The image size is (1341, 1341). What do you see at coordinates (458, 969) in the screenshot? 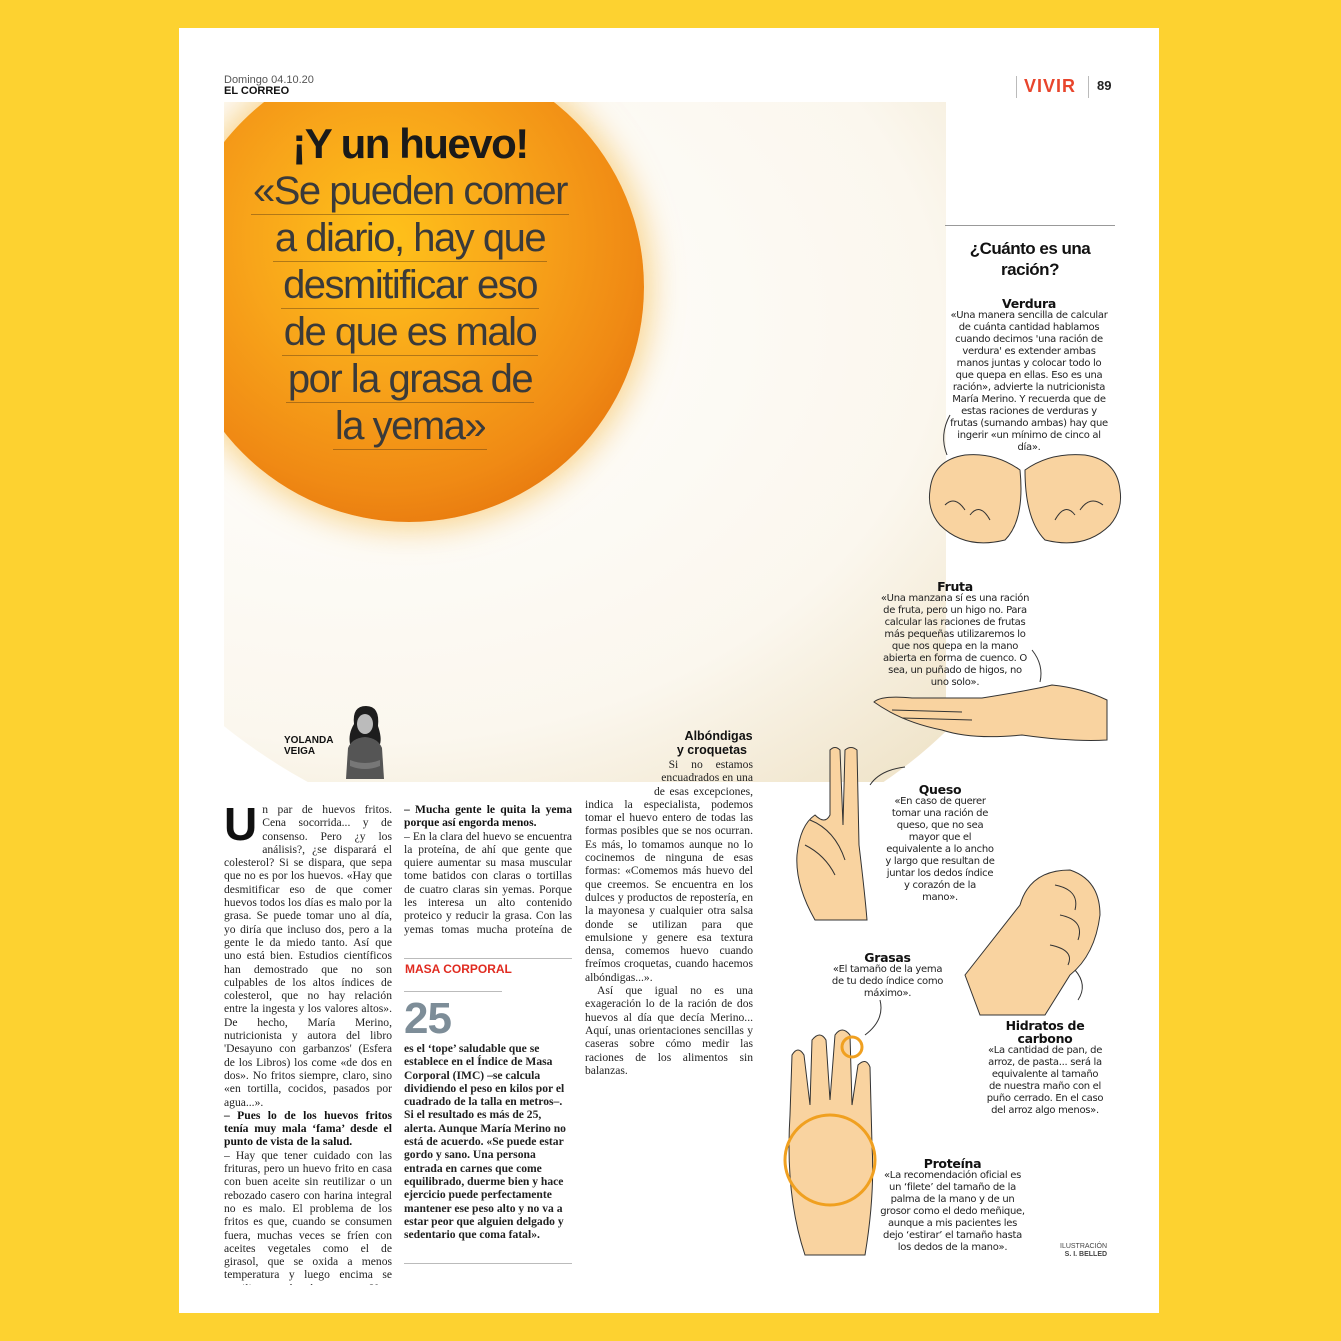
I see `box-label: MASA CORPORAL` at bounding box center [458, 969].